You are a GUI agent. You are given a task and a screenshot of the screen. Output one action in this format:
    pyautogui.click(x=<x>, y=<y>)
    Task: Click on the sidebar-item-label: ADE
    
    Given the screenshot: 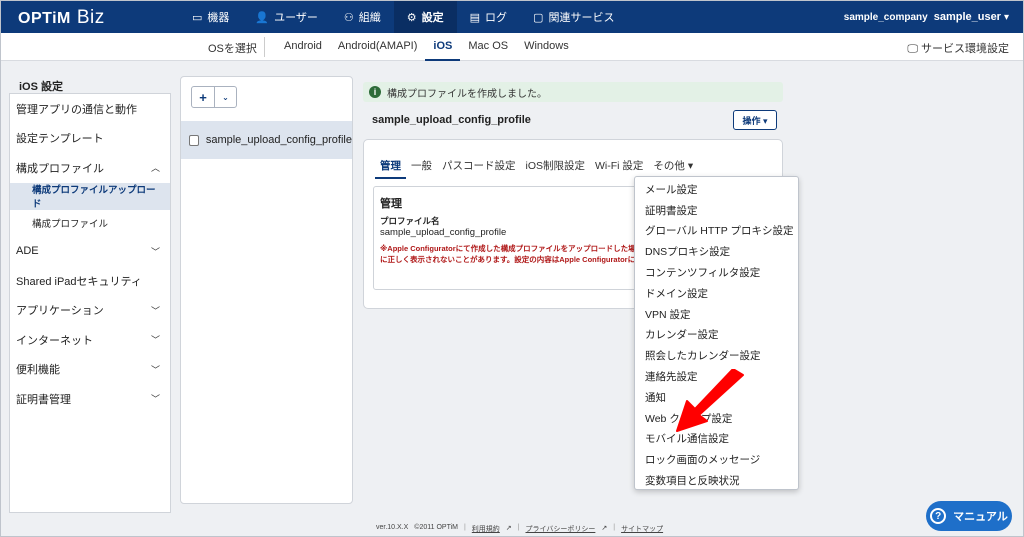 What is the action you would take?
    pyautogui.click(x=27, y=251)
    